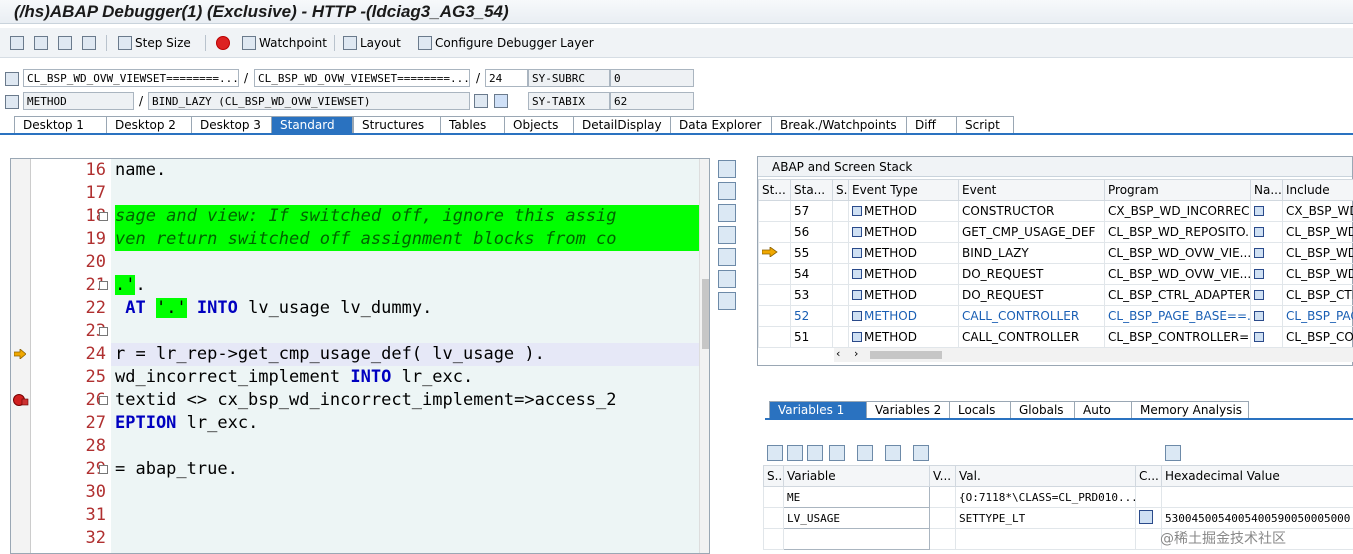  Describe the element at coordinates (856, 353) in the screenshot. I see `scroll-right-icon: ›` at that location.